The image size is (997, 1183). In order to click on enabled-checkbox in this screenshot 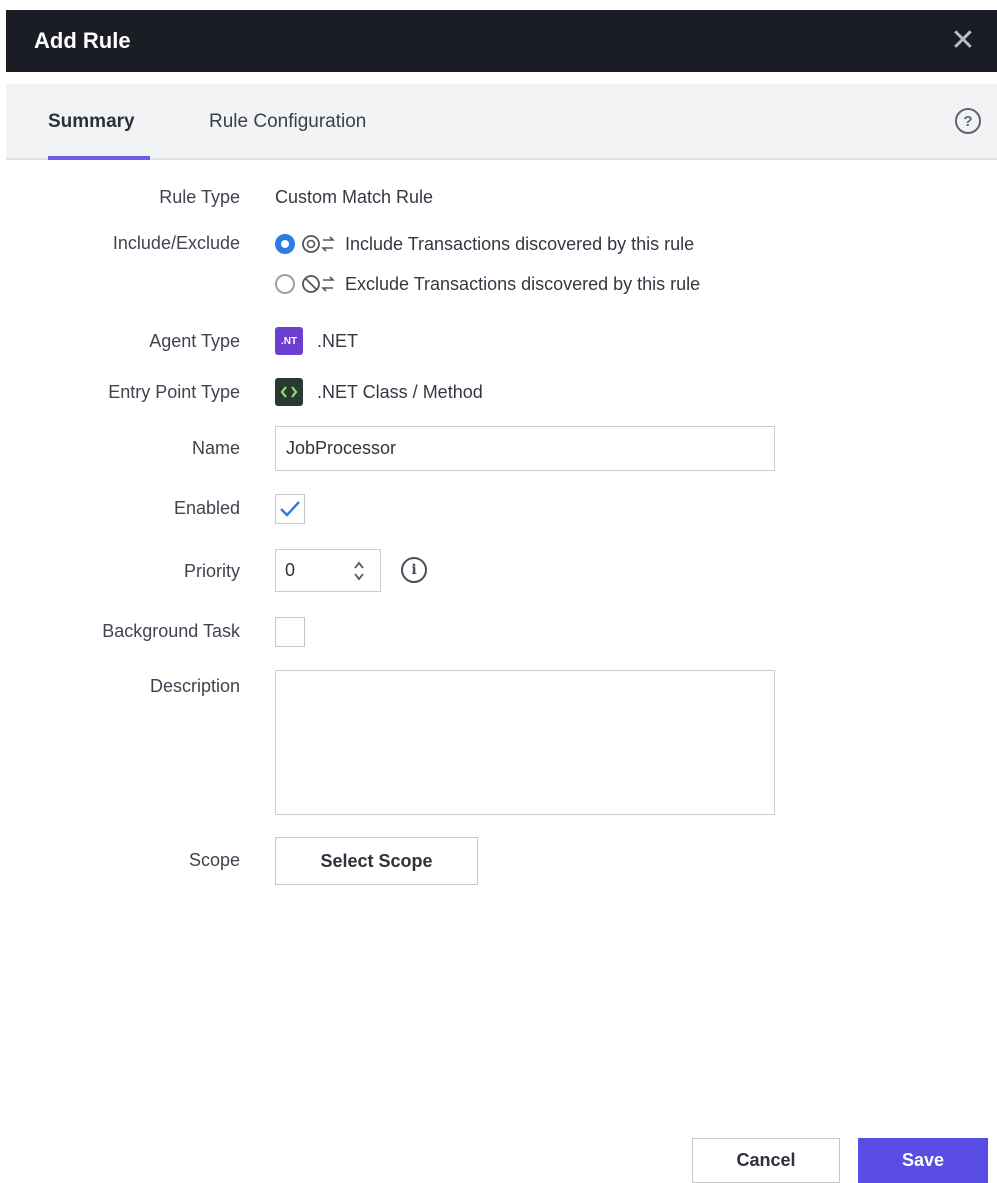, I will do `click(290, 509)`.